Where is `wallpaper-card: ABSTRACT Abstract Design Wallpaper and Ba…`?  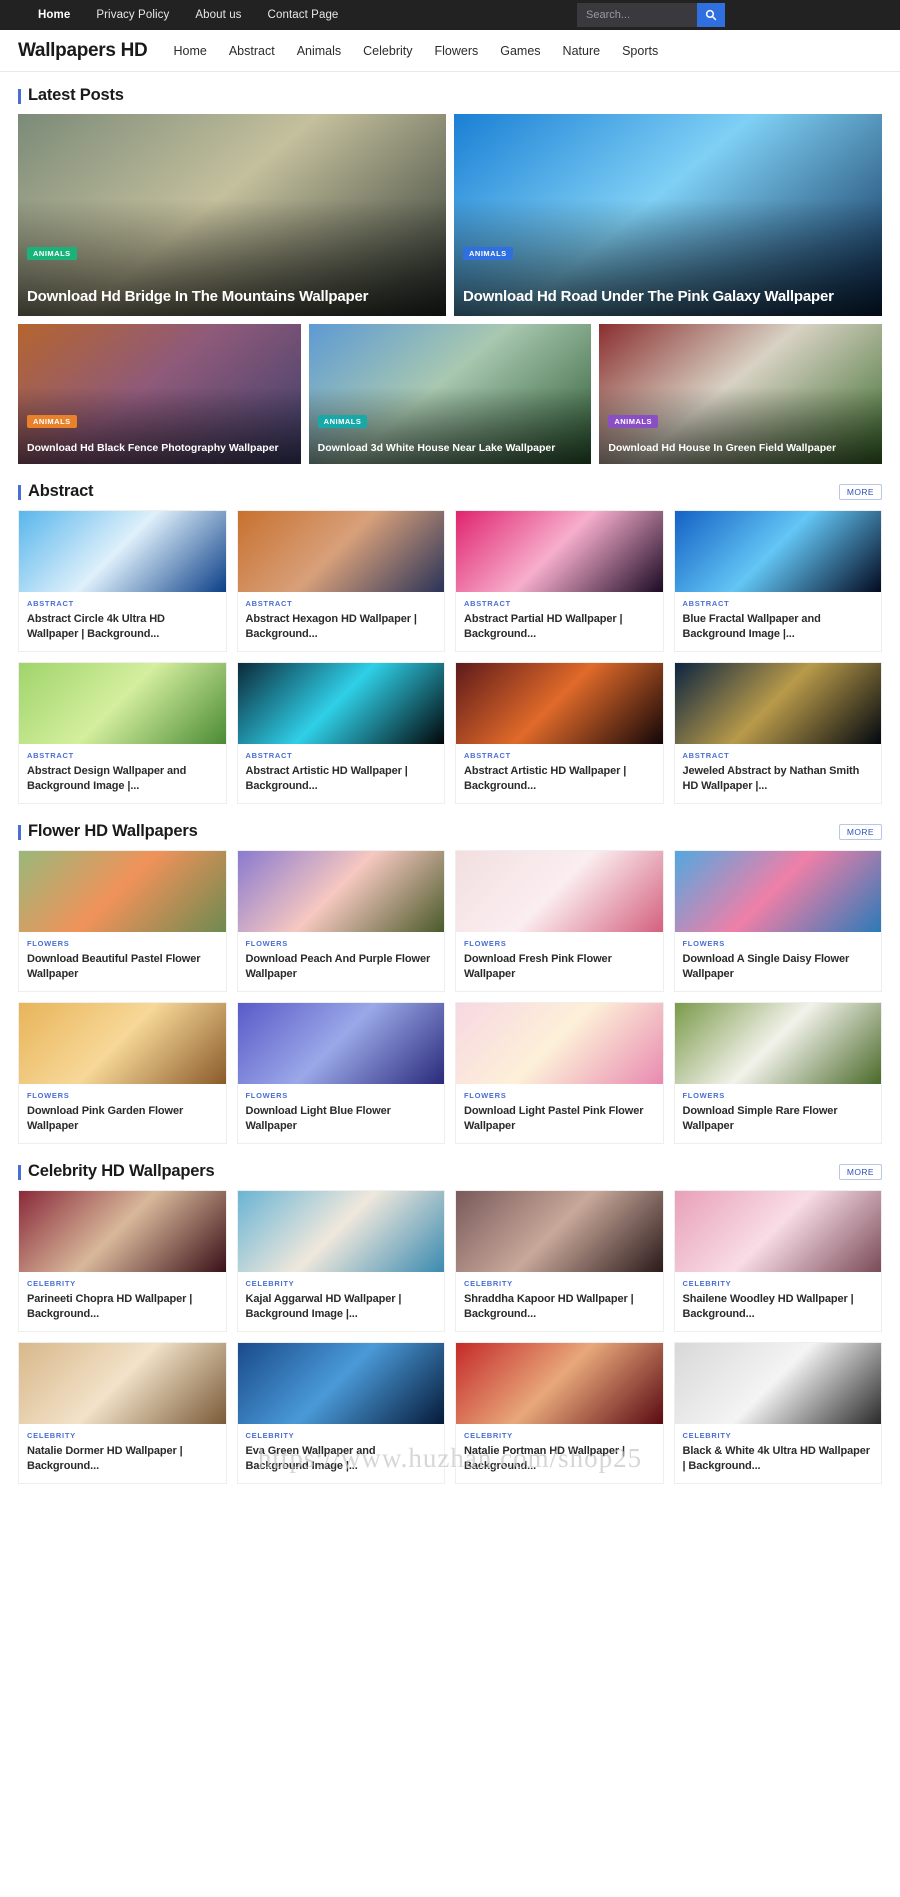
wallpaper-card: ABSTRACT Abstract Design Wallpaper and Ba… is located at coordinates (122, 733).